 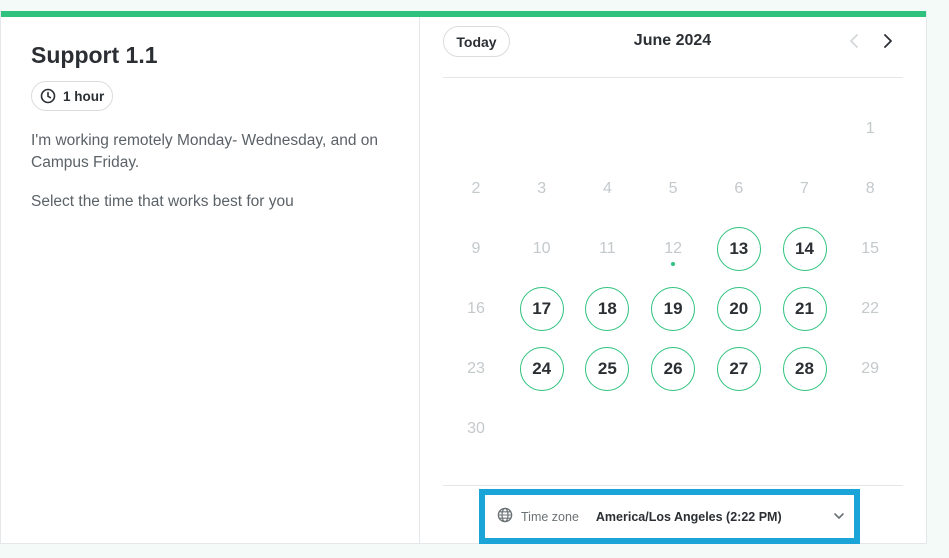 What do you see at coordinates (541, 309) in the screenshot?
I see `calendar-day-available: 17` at bounding box center [541, 309].